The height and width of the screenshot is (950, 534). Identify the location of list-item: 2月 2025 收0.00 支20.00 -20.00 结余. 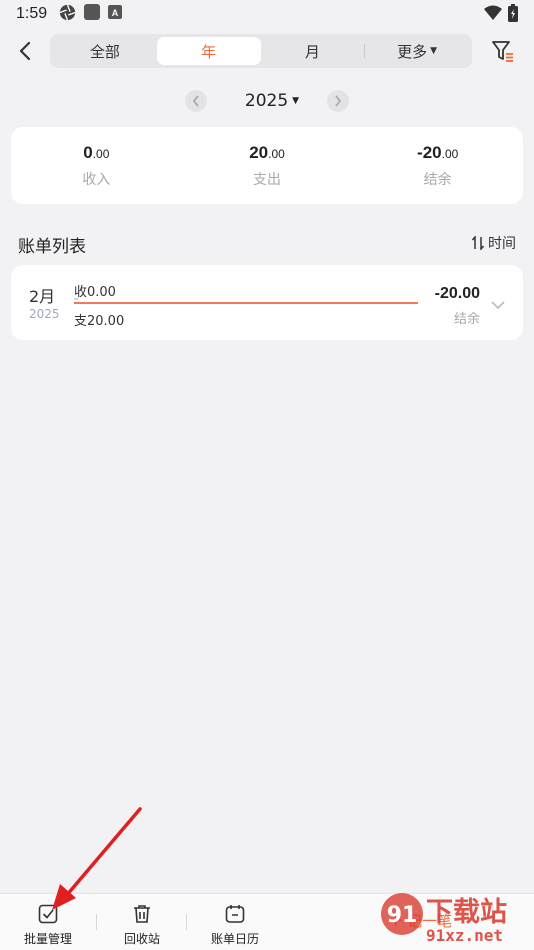
(267, 302).